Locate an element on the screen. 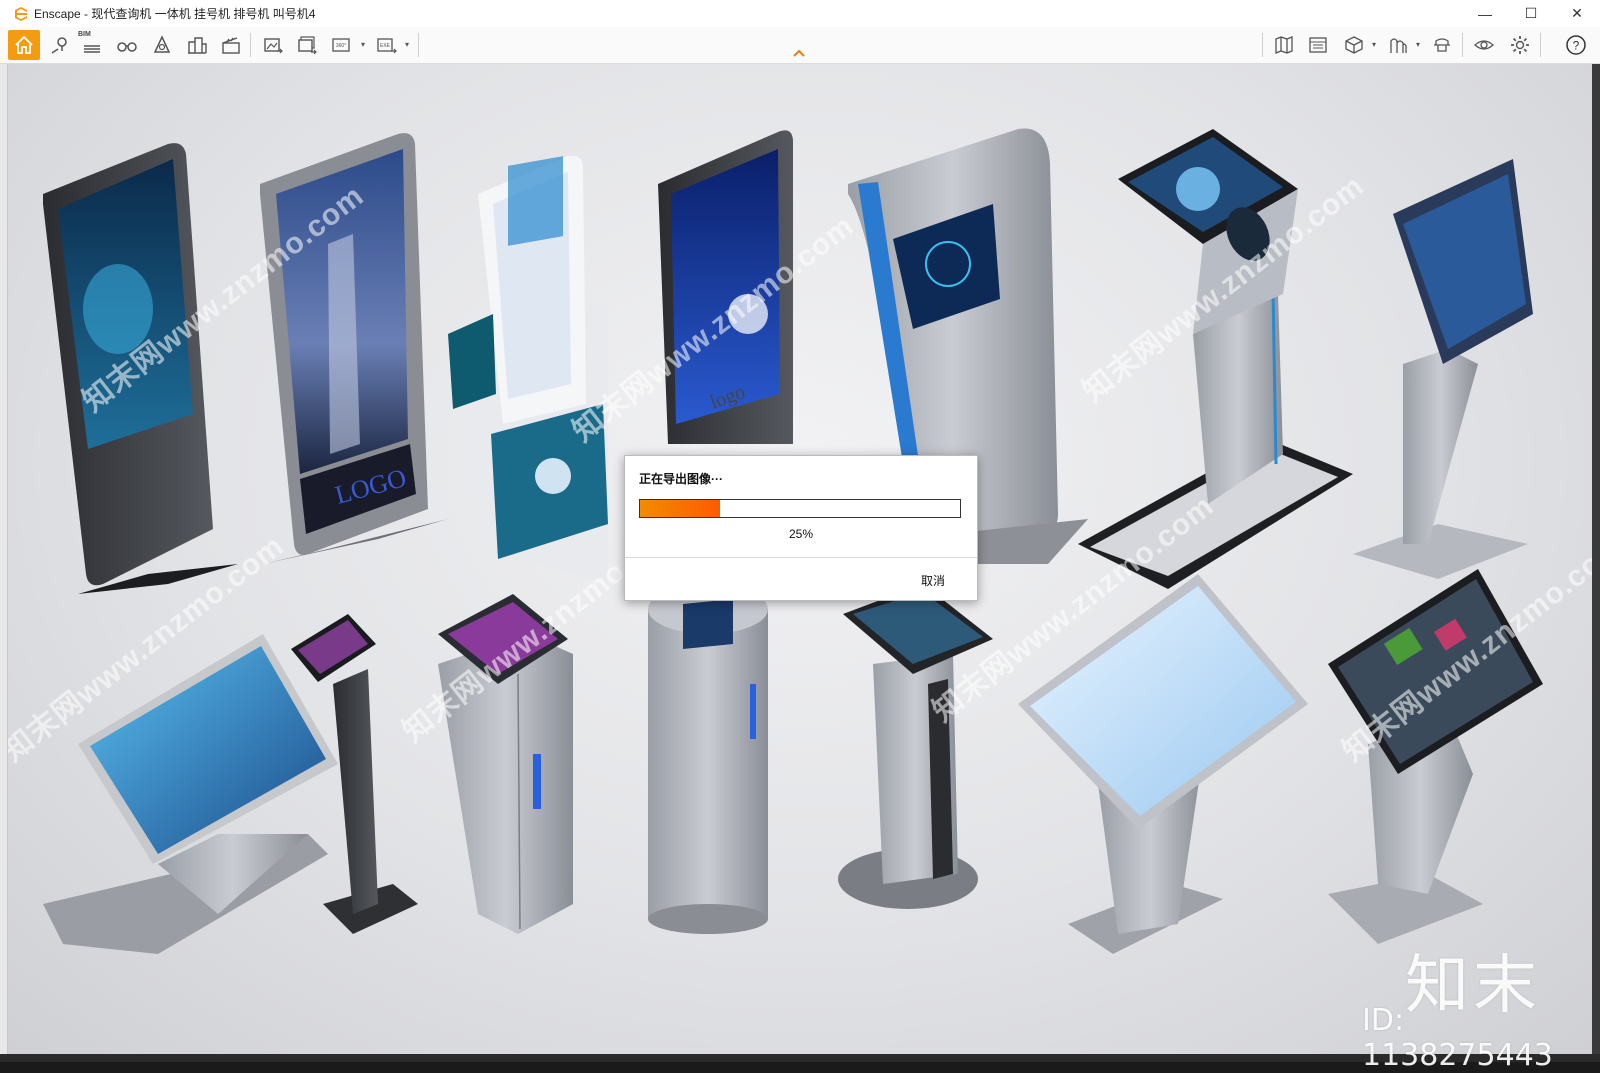 Image resolution: width=1600 pixels, height=1073 pixels. panorama-button: 360° is located at coordinates (342, 45).